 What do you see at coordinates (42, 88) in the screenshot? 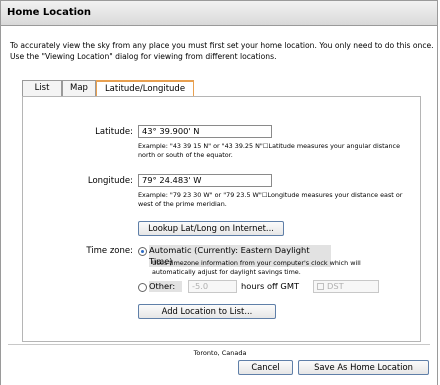
I see `tab-list: List` at bounding box center [42, 88].